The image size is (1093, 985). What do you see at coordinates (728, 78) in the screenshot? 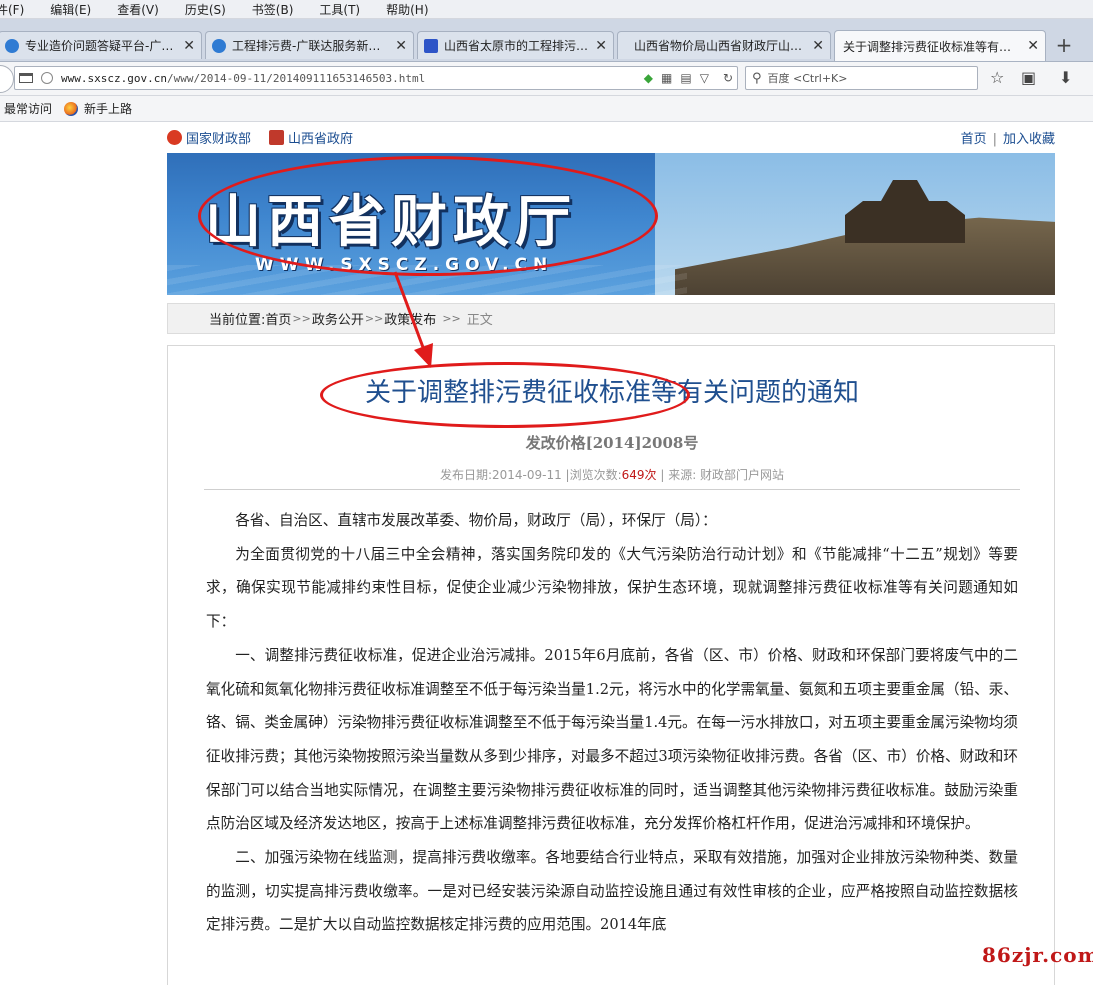
I see `reload-icon: ↻` at bounding box center [728, 78].